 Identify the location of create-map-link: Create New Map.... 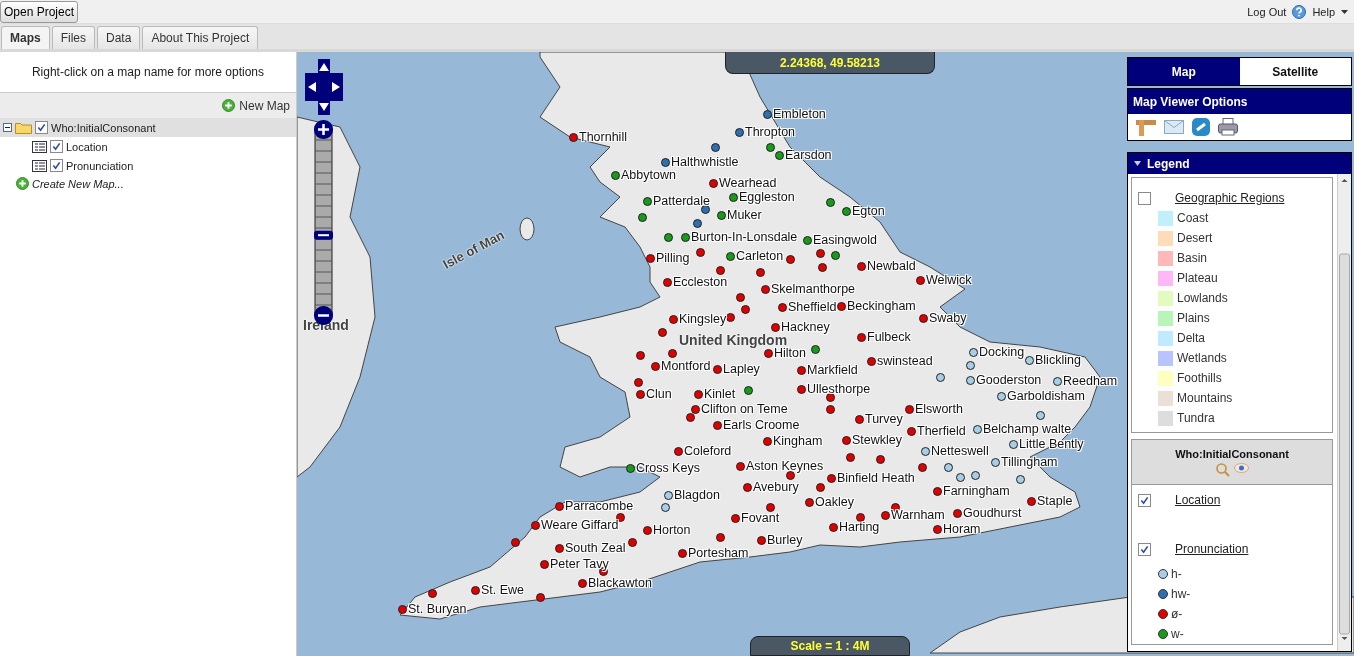
(78, 183).